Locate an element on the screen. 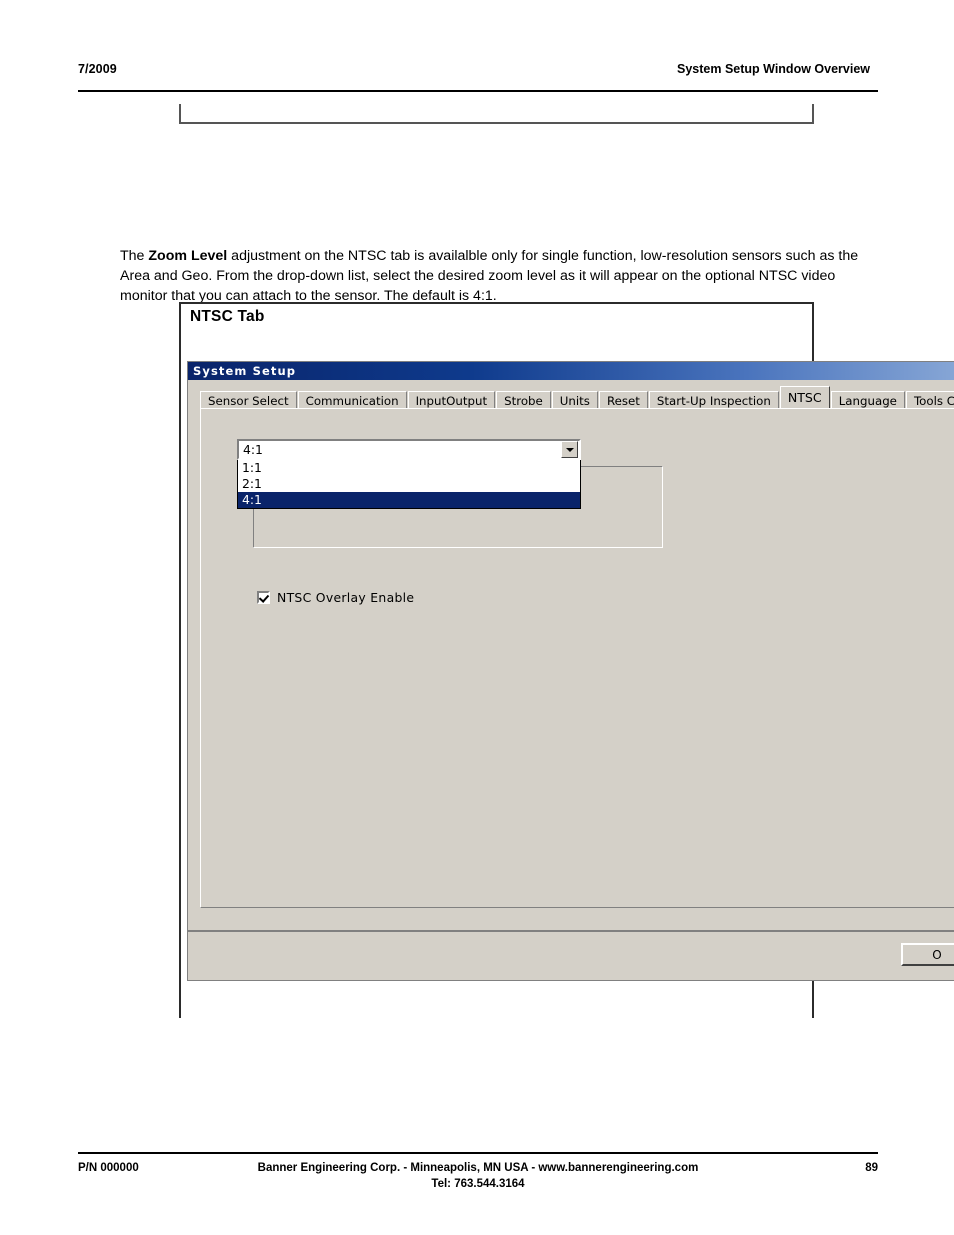  dialog-title-text: System Setup is located at coordinates (245, 371).